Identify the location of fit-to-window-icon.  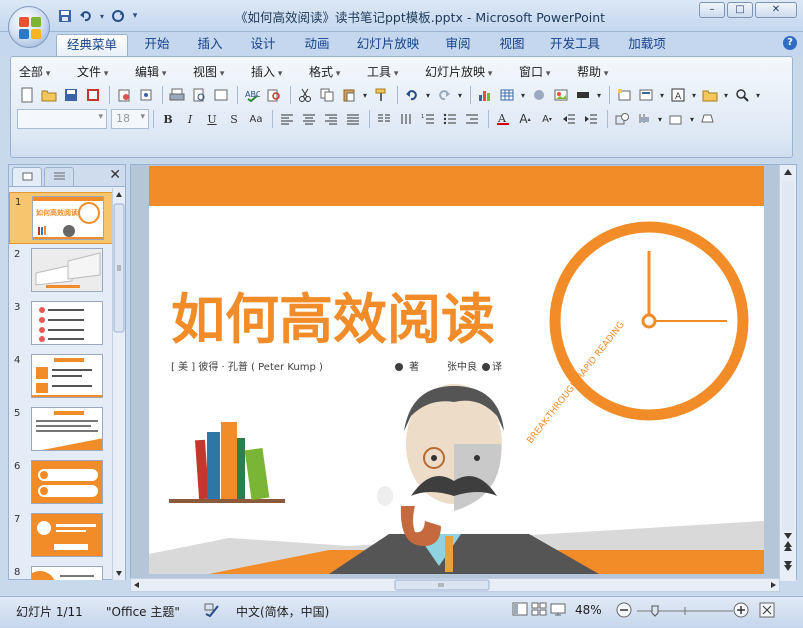
(767, 611).